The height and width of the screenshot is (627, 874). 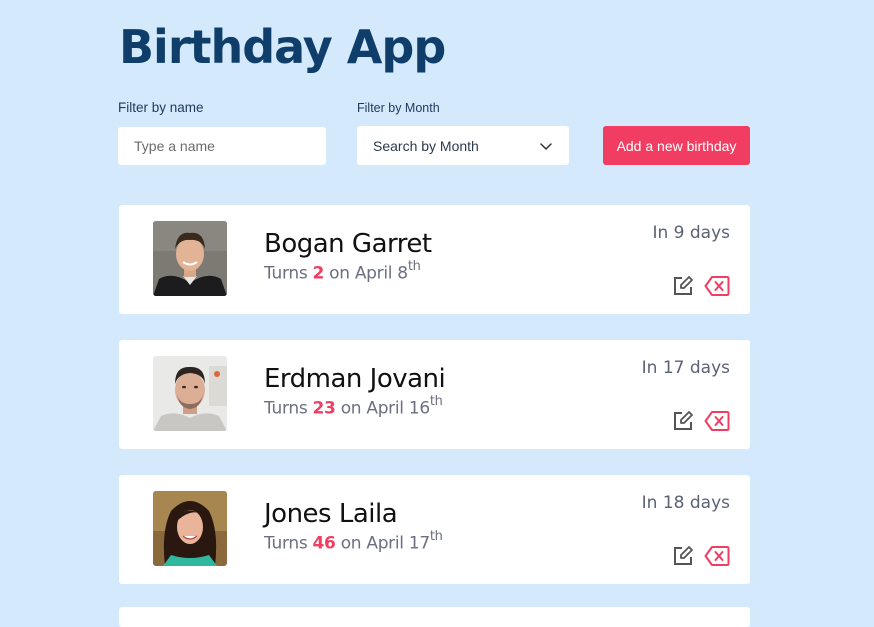 What do you see at coordinates (355, 379) in the screenshot?
I see `person-name: Erdman Jovani` at bounding box center [355, 379].